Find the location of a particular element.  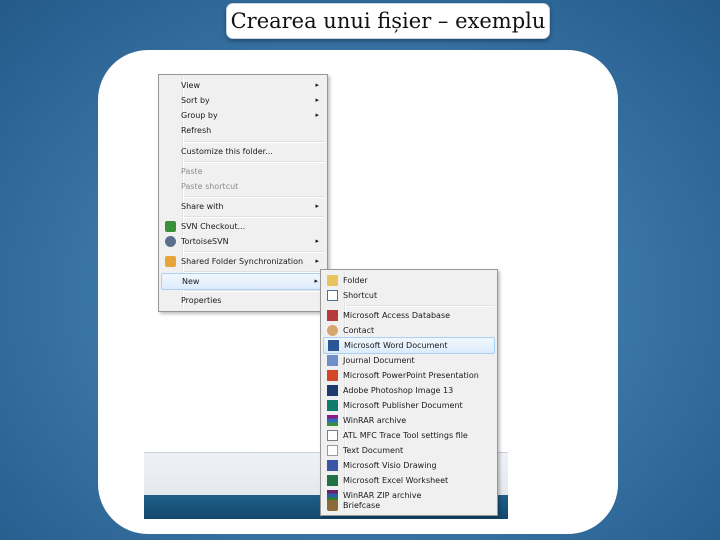

atl-trace-icon is located at coordinates (332, 435).